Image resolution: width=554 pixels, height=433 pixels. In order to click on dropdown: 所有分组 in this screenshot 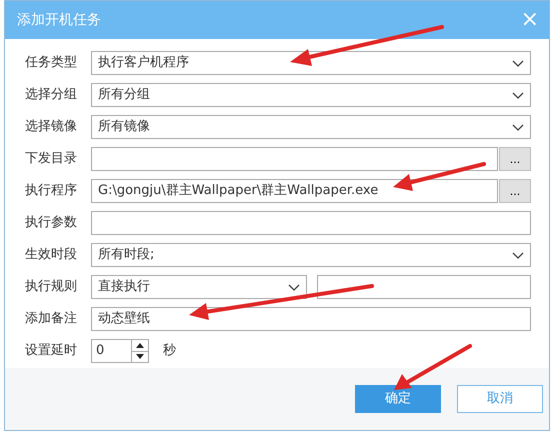, I will do `click(311, 95)`.